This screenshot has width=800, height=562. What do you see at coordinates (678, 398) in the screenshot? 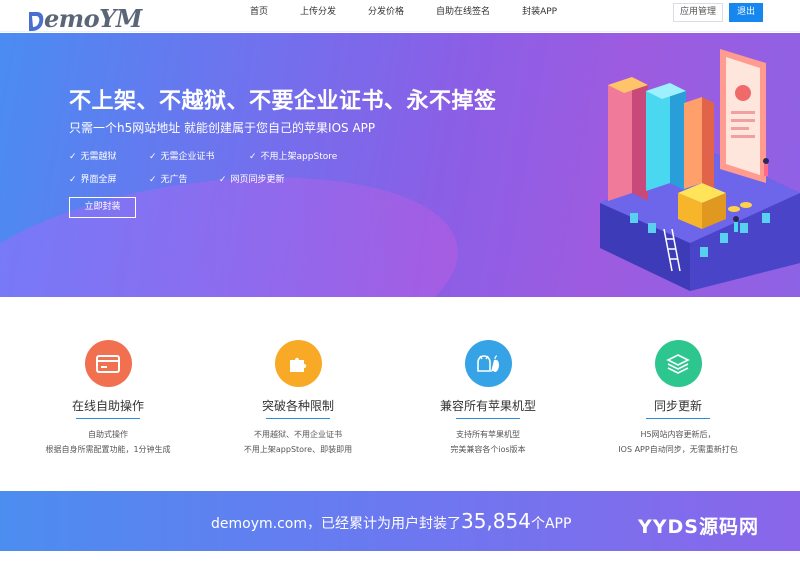
I see `feature-card-sync-update: 同步更新 H5网站内容更新后， IOS APP自动同步，无需重新打包` at bounding box center [678, 398].